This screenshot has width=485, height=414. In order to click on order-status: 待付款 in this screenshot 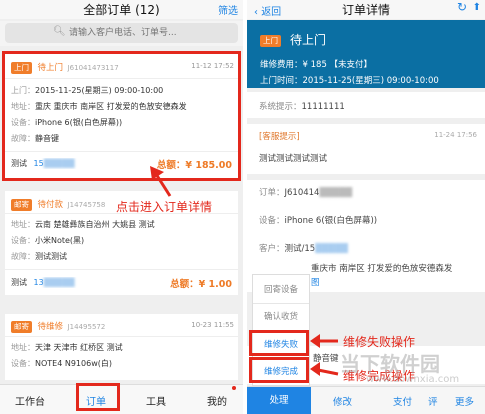, I will do `click(50, 205)`.